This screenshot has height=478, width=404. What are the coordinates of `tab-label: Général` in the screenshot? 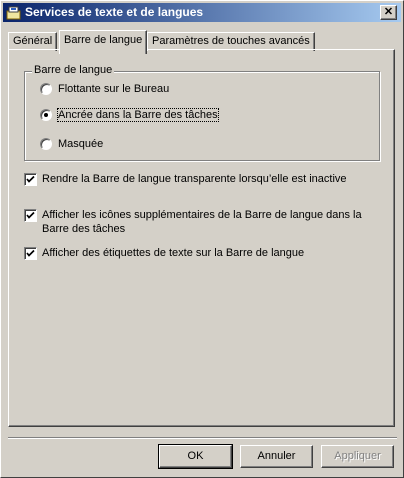 It's located at (33, 41).